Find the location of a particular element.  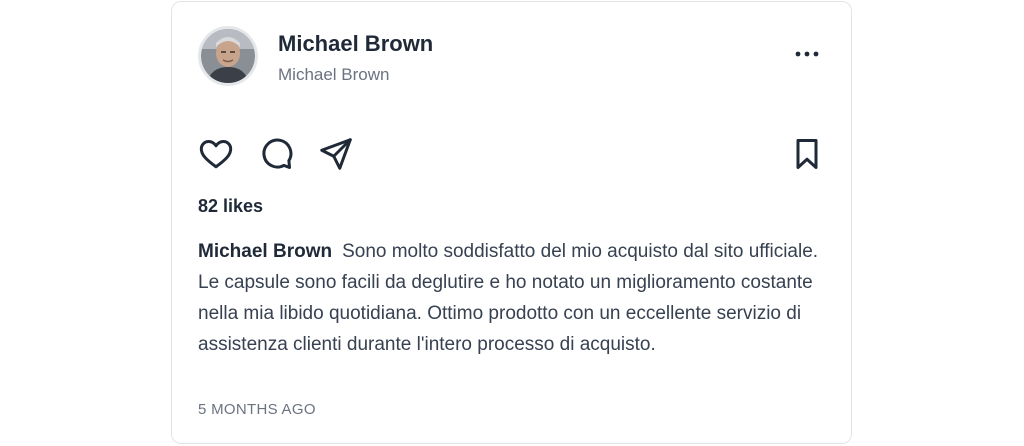

post-actions is located at coordinates (511, 156).